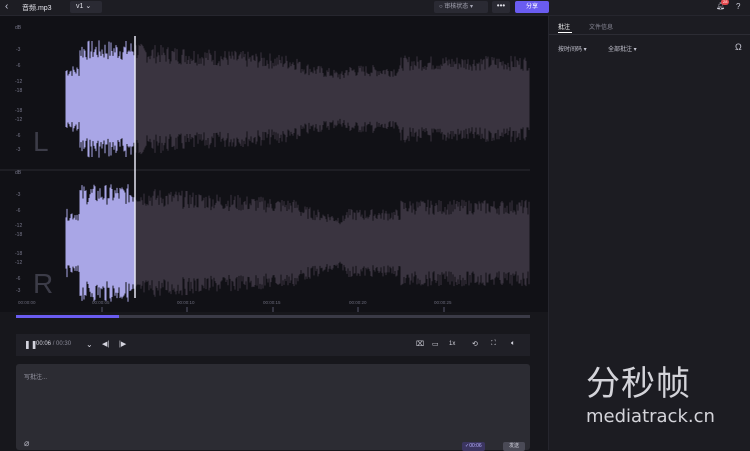 The height and width of the screenshot is (451, 750). I want to click on back-chevron-icon: ‹, so click(6, 7).